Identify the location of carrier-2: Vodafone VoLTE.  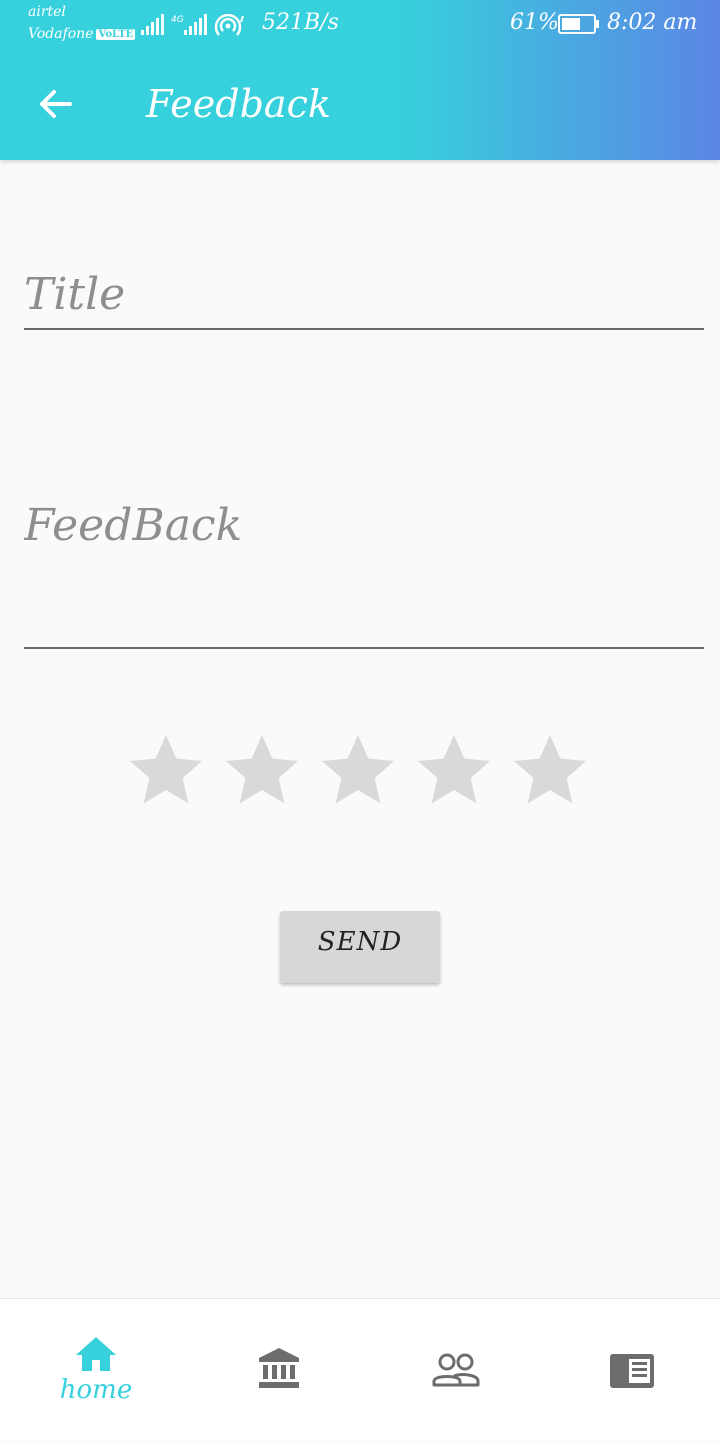
(82, 34).